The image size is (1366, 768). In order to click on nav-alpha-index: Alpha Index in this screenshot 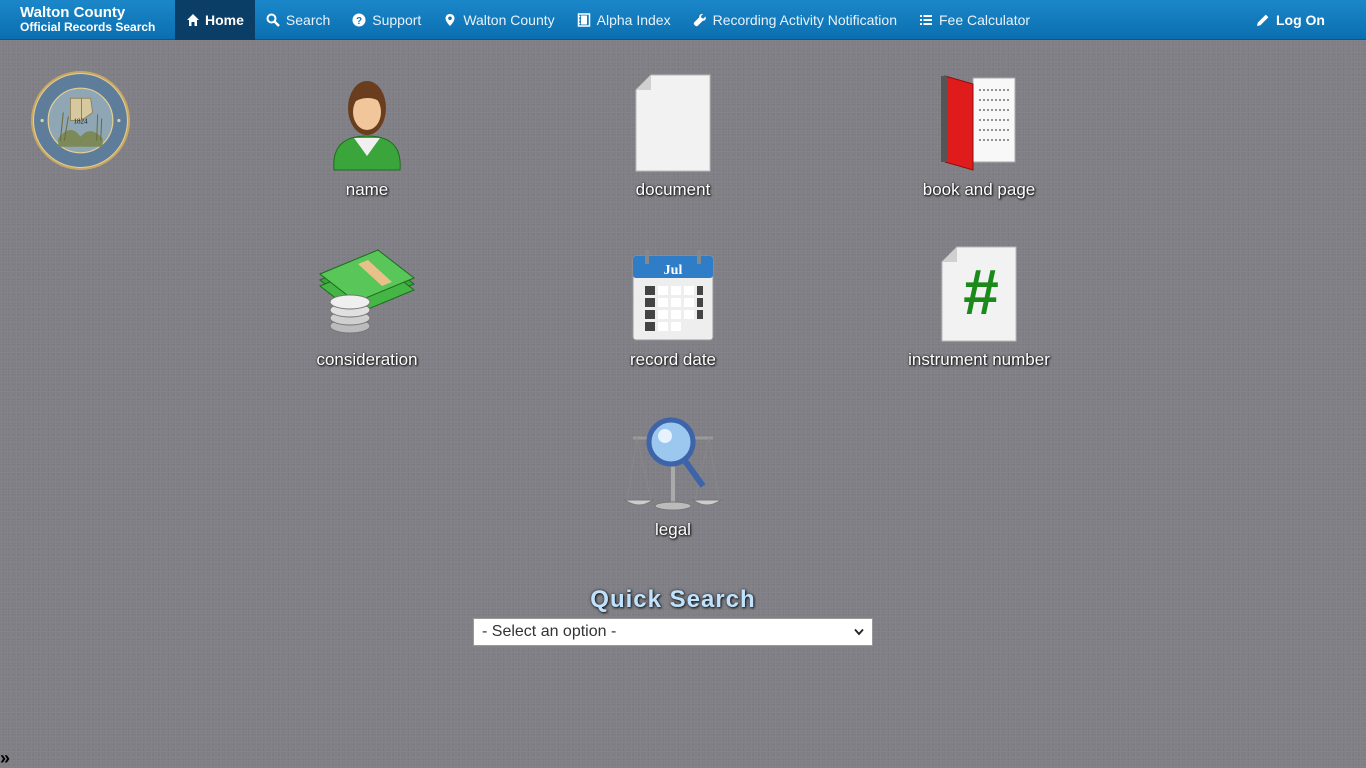, I will do `click(624, 20)`.